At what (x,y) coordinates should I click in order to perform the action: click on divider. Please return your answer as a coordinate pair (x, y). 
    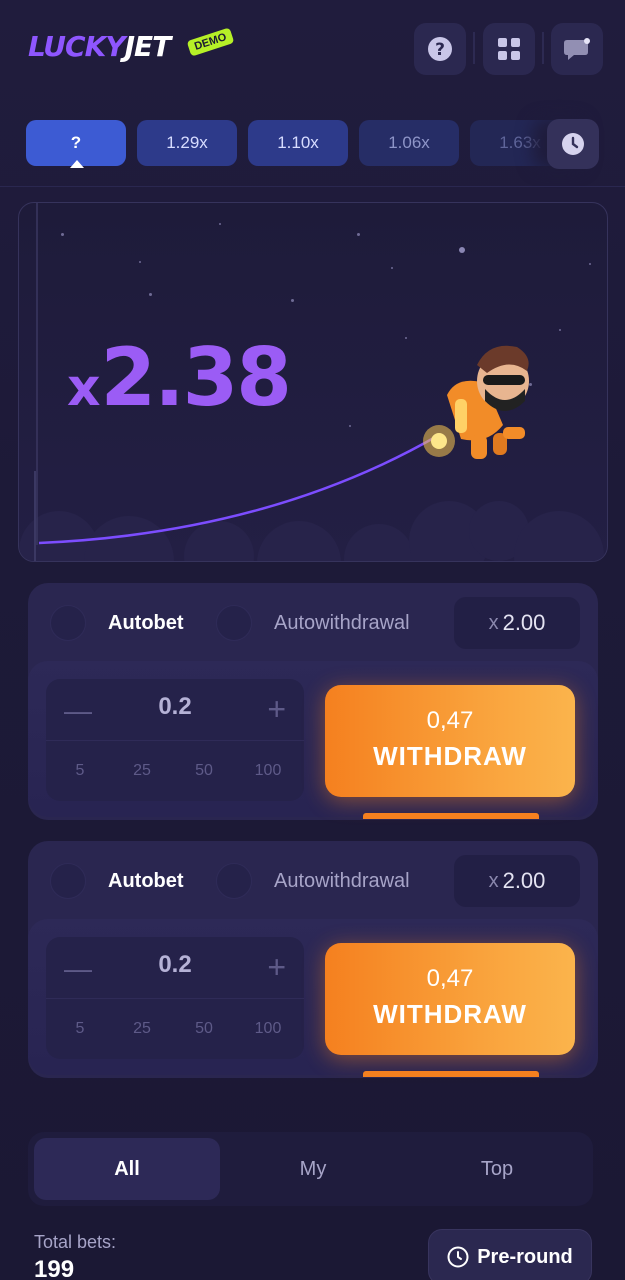
    Looking at the image, I should click on (312, 186).